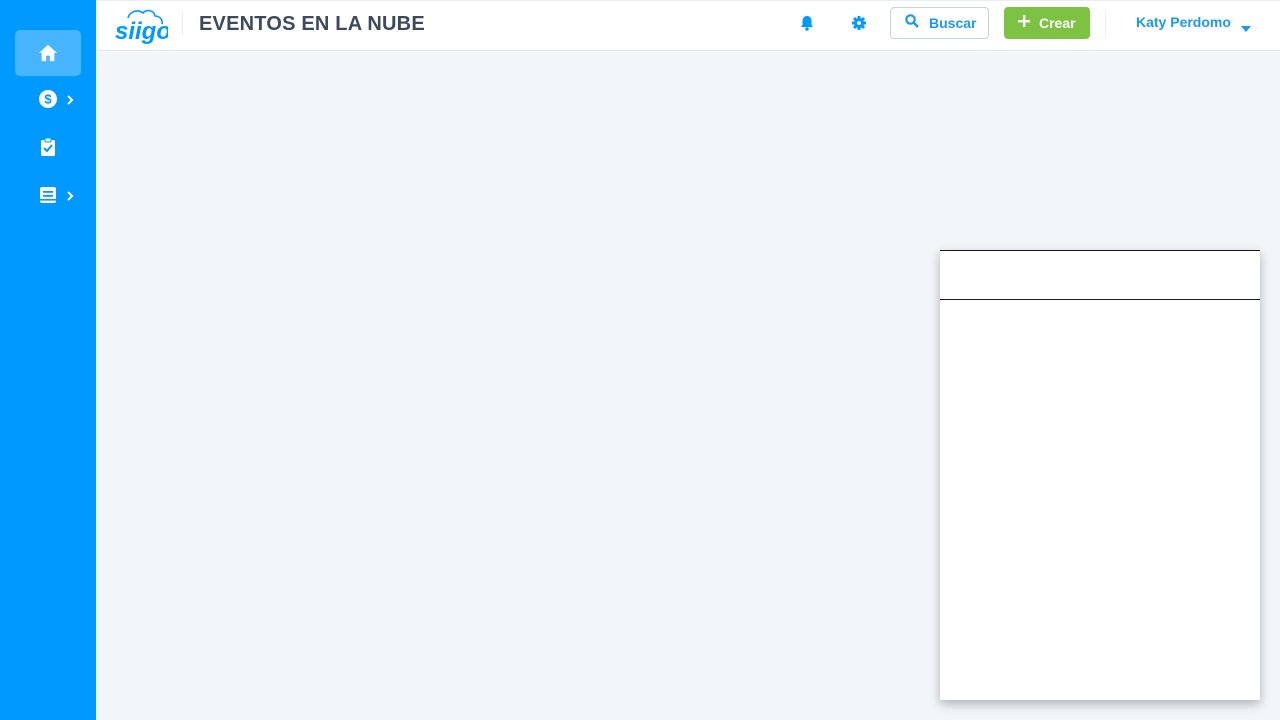  What do you see at coordinates (141, 31) in the screenshot?
I see `svg-text: siigo` at bounding box center [141, 31].